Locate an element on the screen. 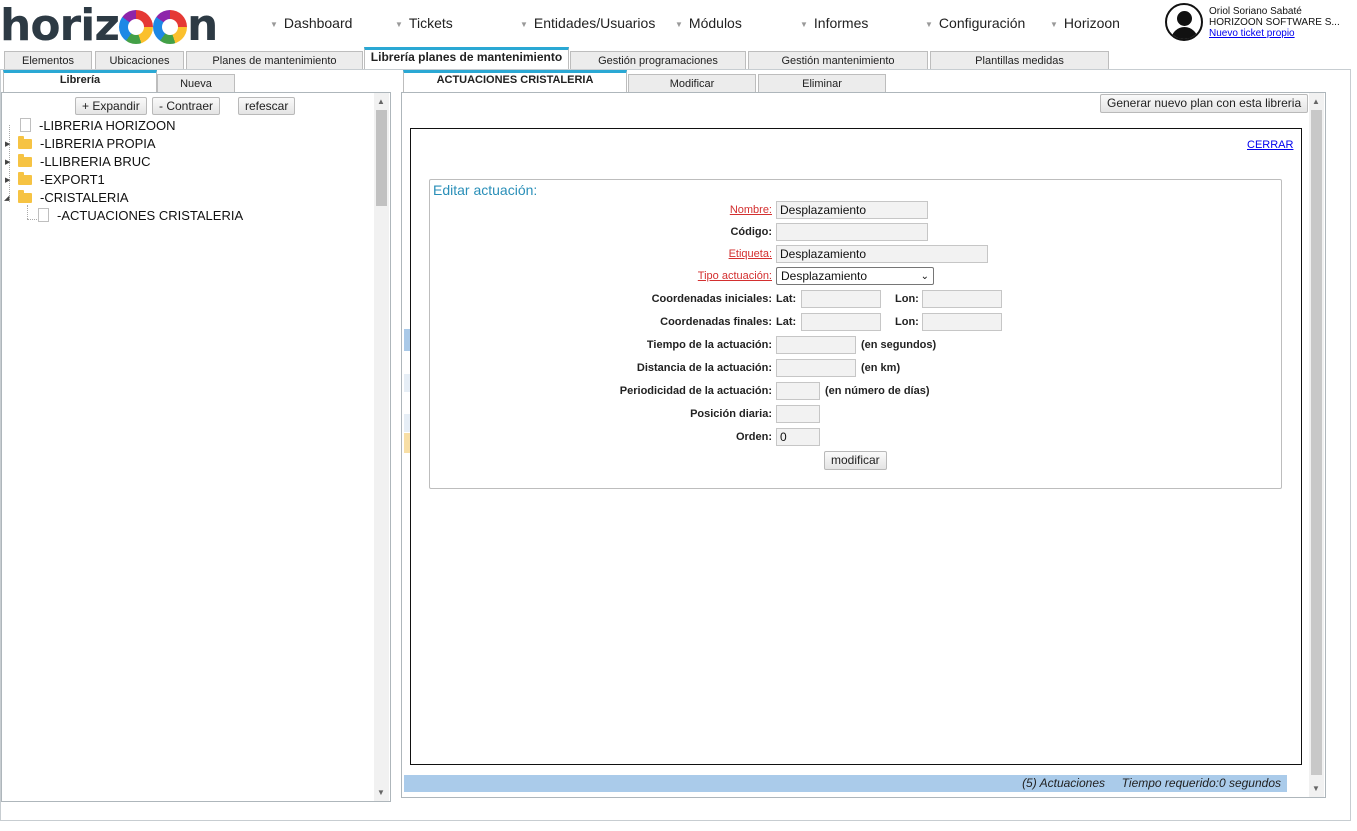 The height and width of the screenshot is (831, 1357). folder-icon is located at coordinates (25, 160).